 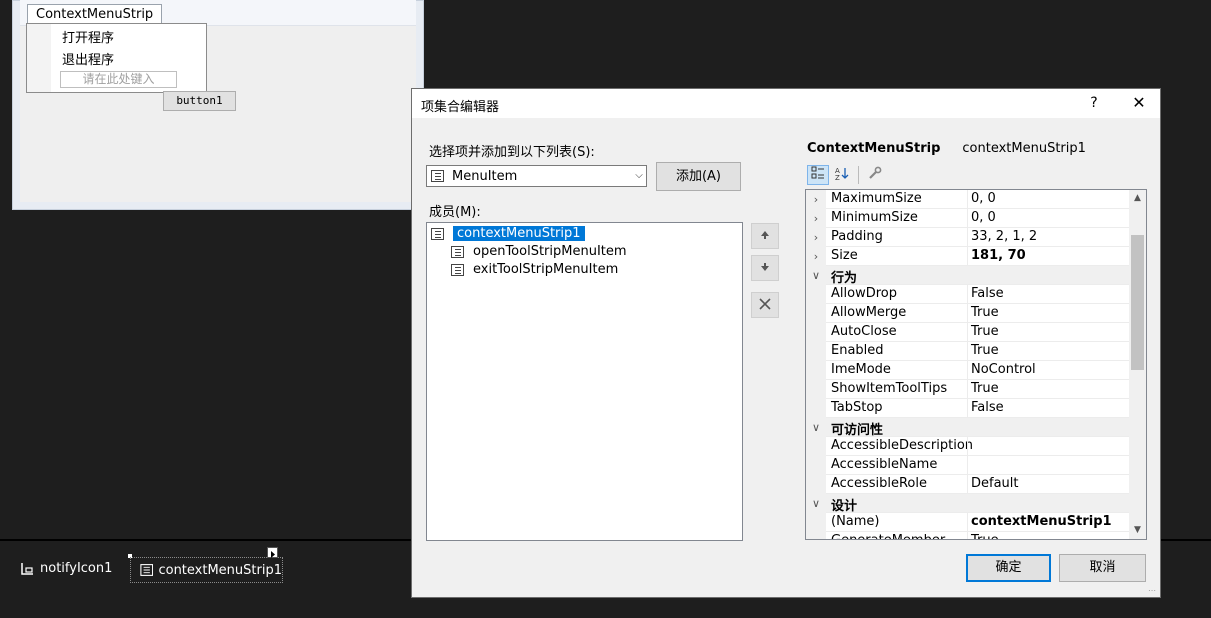 I want to click on property-value: NoControl, so click(x=1003, y=369).